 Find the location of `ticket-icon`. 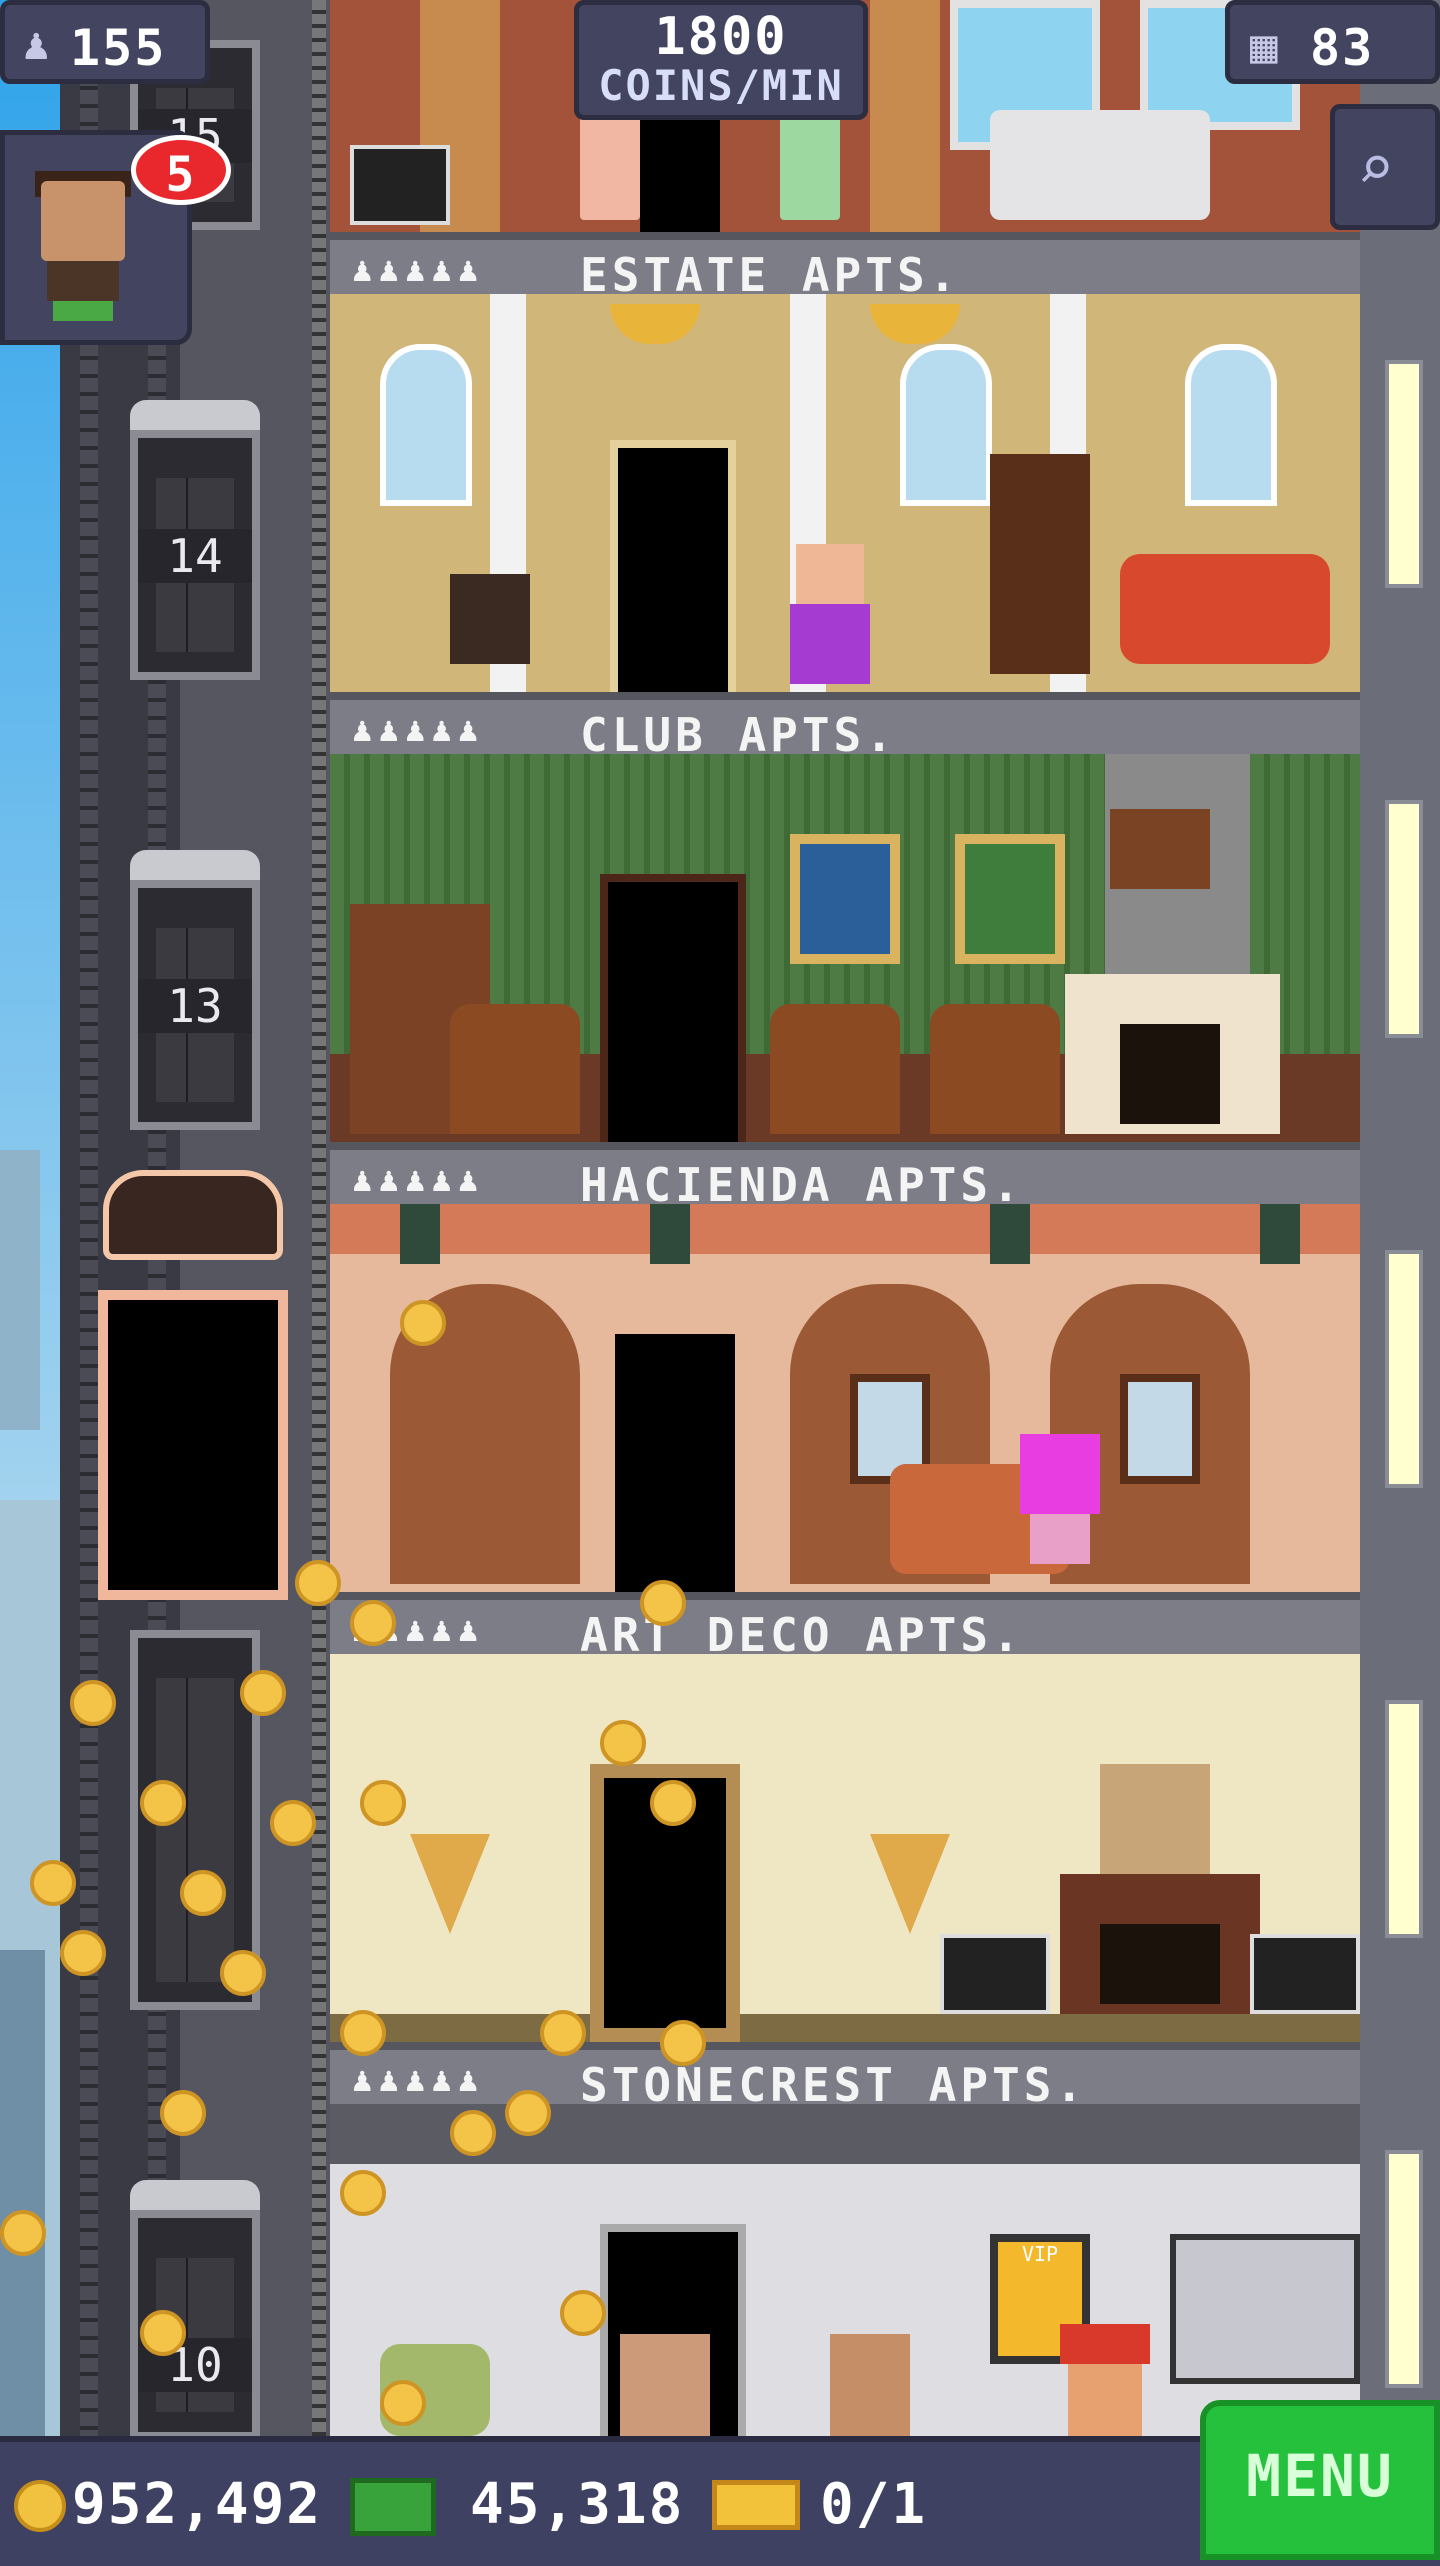

ticket-icon is located at coordinates (756, 2505).